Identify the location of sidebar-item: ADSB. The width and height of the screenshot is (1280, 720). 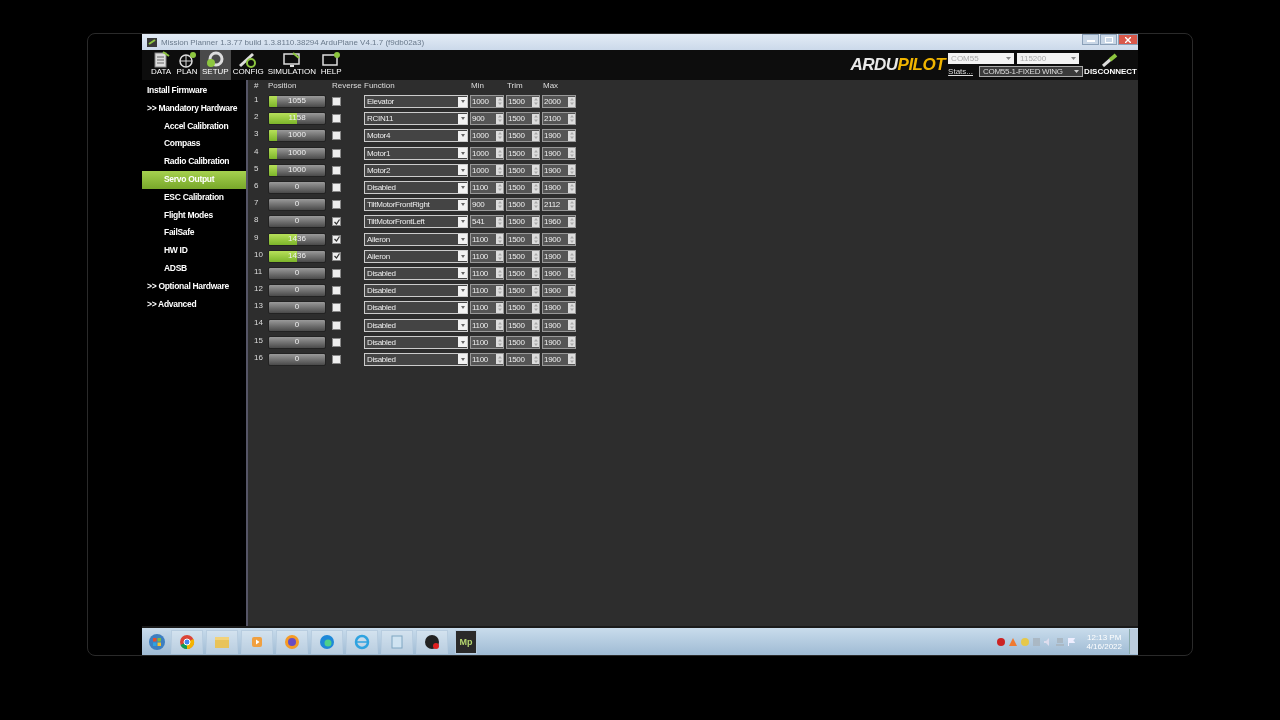
(194, 268).